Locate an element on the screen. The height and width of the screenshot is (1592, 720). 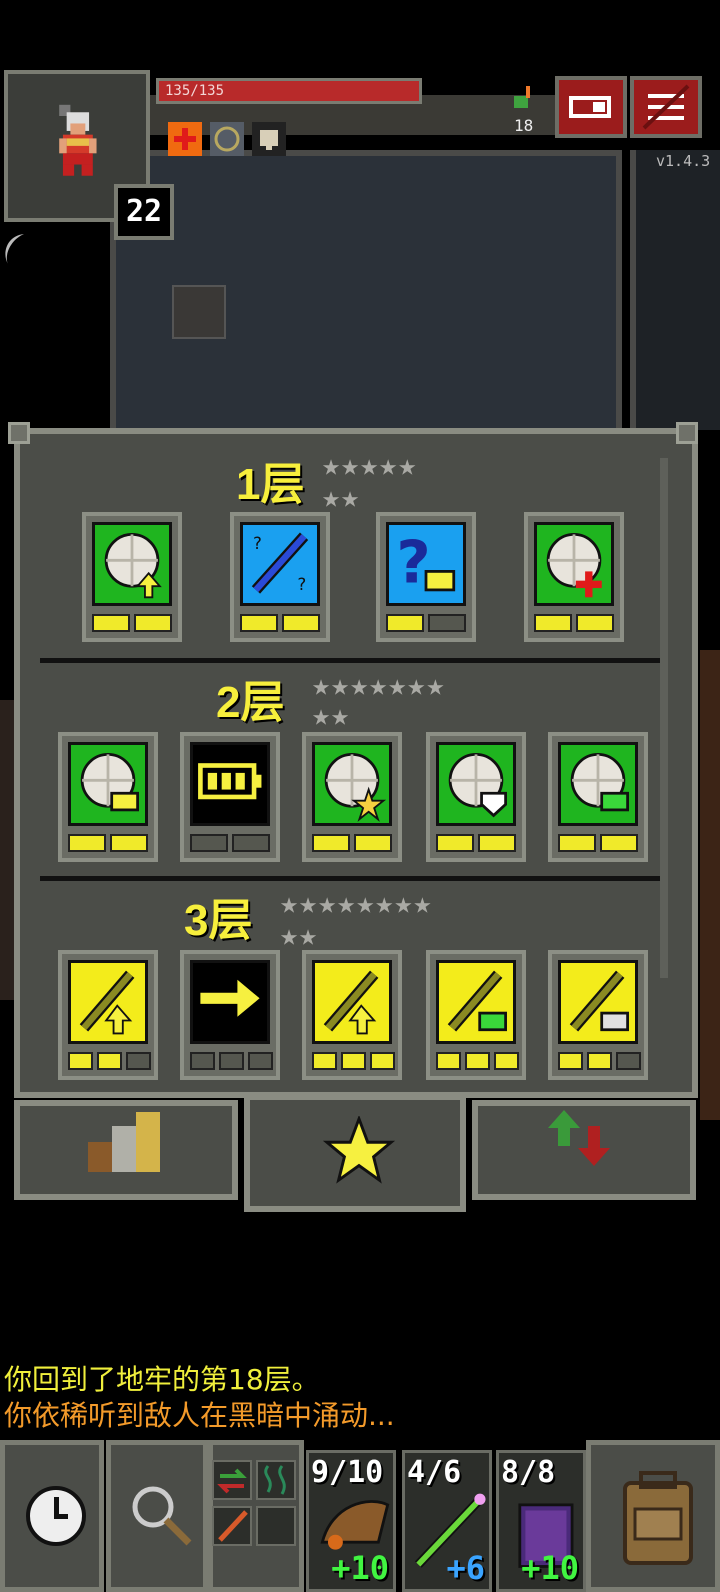
empty-slot is located at coordinates (276, 1526).